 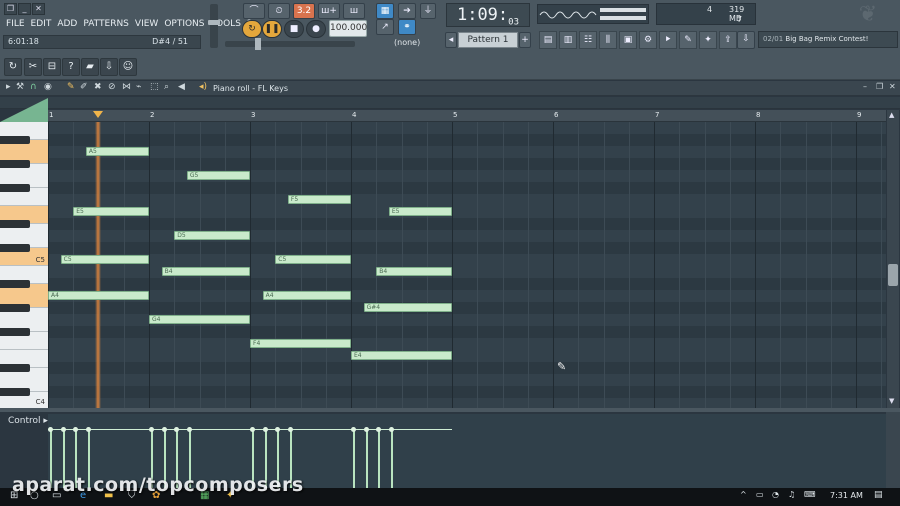 I want to click on view-icon: ⊟, so click(x=52, y=67).